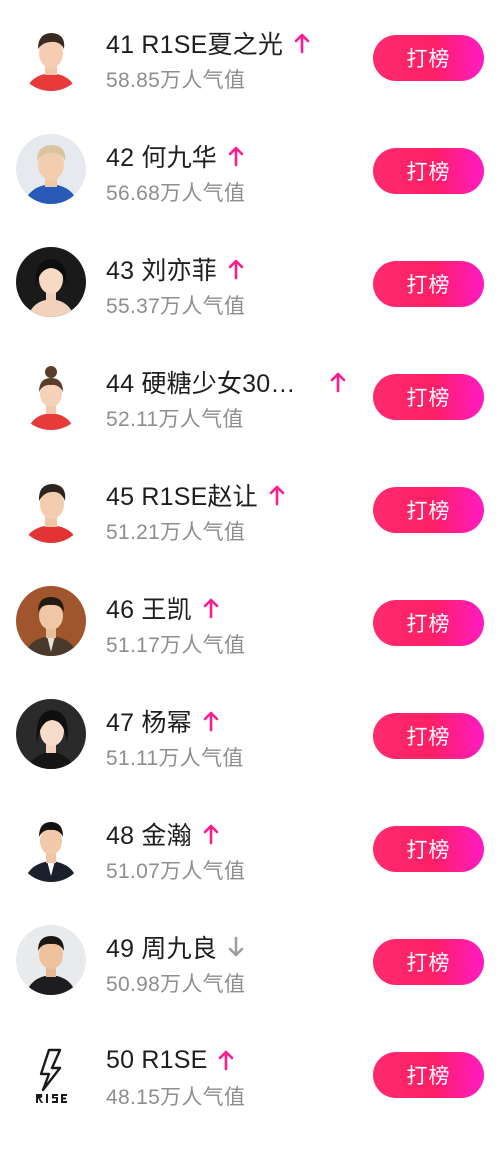 The image size is (503, 1158). What do you see at coordinates (195, 45) in the screenshot?
I see `rank-and-name: 41 R1SE夏之光` at bounding box center [195, 45].